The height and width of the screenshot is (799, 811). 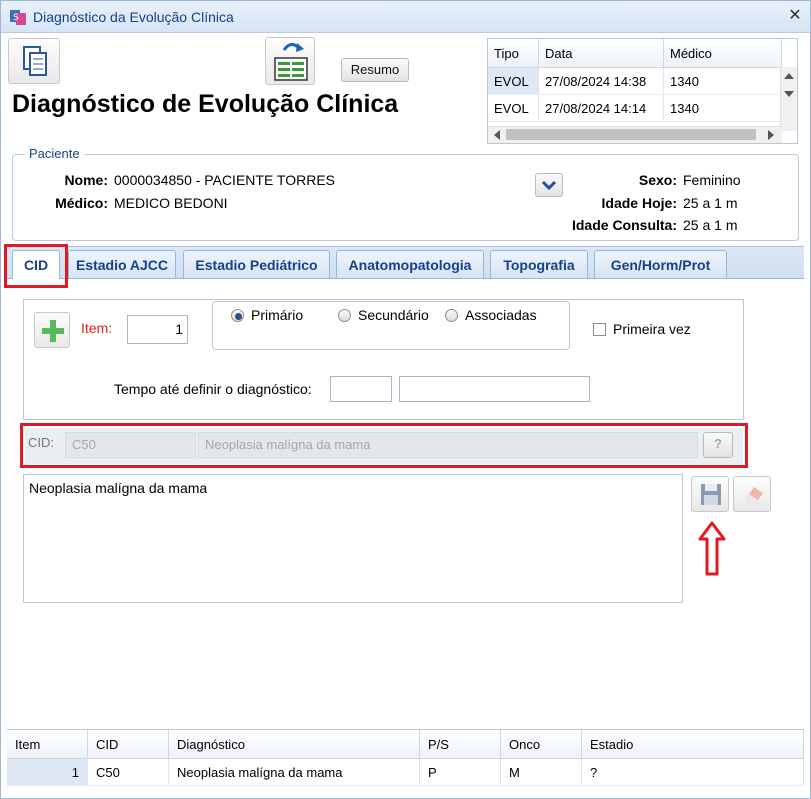 What do you see at coordinates (460, 744) in the screenshot?
I see `grid-col-ps: P/S` at bounding box center [460, 744].